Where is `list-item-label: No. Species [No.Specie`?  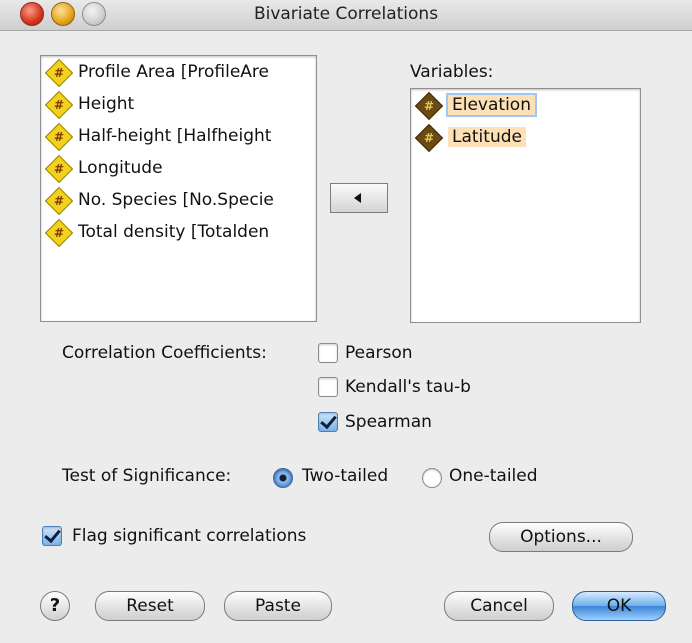
list-item-label: No. Species [No.Specie is located at coordinates (176, 200).